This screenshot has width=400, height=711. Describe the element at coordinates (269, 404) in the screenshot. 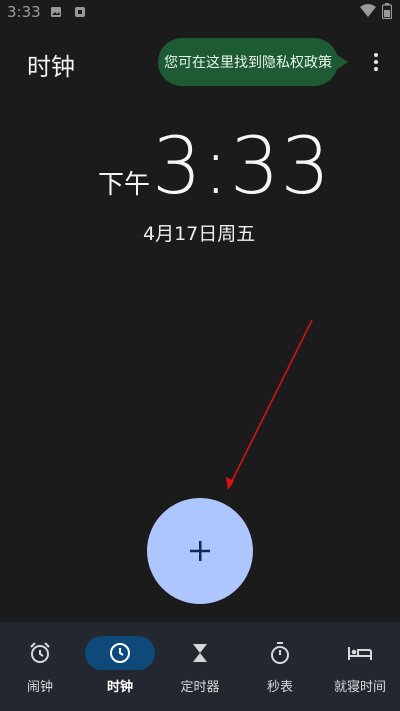

I see `annotation-arrow` at that location.